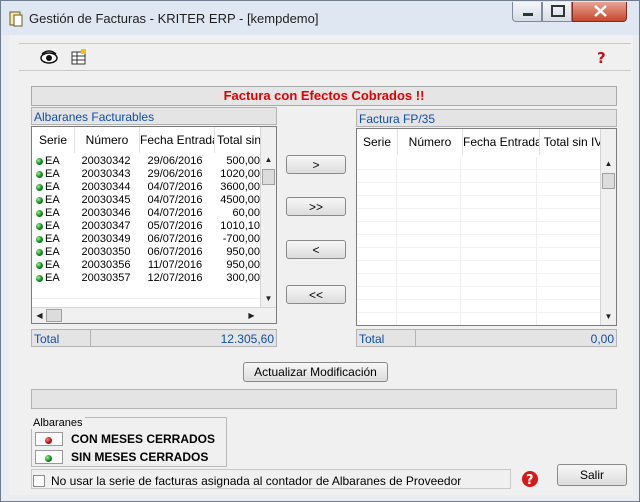 The image size is (640, 502). Describe the element at coordinates (146, 265) in the screenshot. I see `table-row: EA 20030356 11/07/2016 950,00` at that location.